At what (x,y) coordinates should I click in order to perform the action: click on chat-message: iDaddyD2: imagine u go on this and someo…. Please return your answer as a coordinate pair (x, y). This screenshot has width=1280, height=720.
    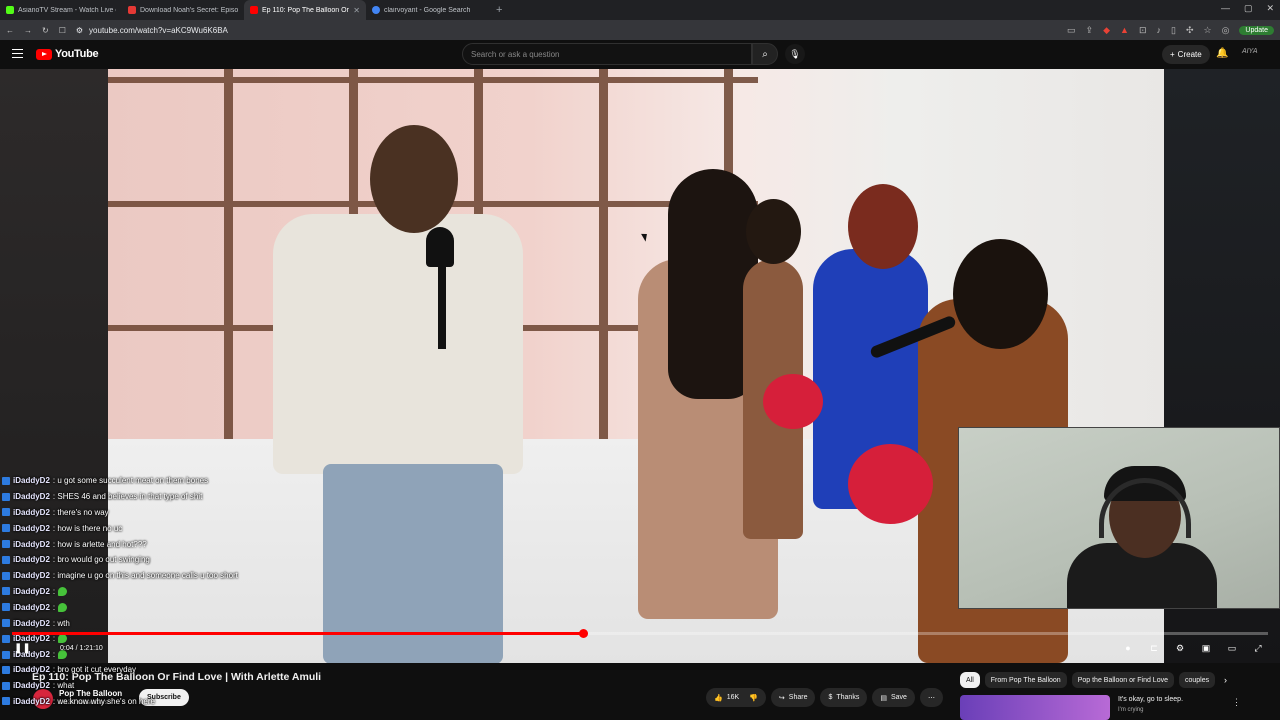
    Looking at the image, I should click on (165, 576).